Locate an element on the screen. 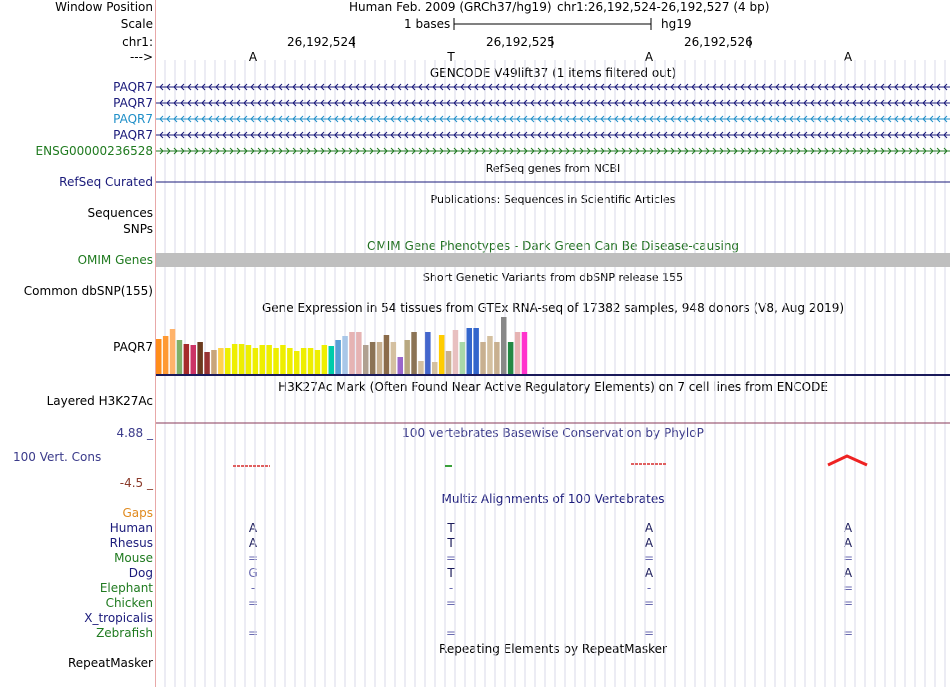 The width and height of the screenshot is (950, 687). omim-bar is located at coordinates (553, 260).